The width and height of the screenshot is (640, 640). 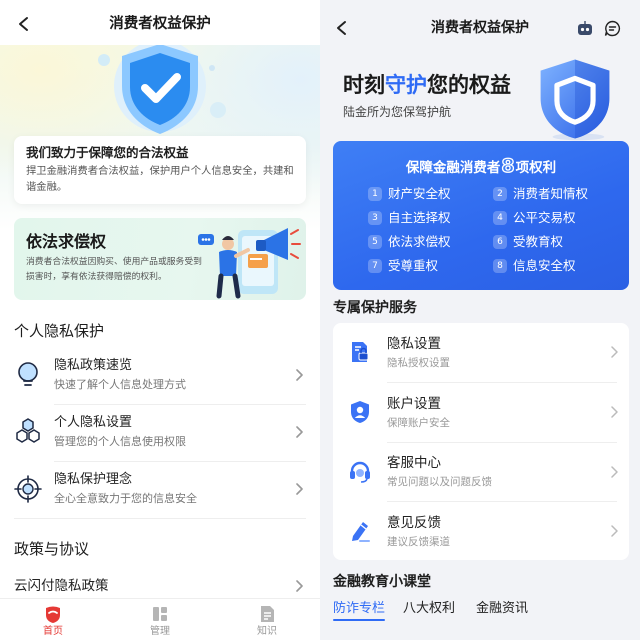 What do you see at coordinates (361, 532) in the screenshot?
I see `pen-icon` at bounding box center [361, 532].